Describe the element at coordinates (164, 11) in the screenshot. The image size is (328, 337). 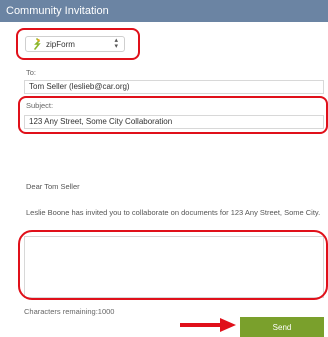
I see `dialog-title: Community Invitation` at that location.